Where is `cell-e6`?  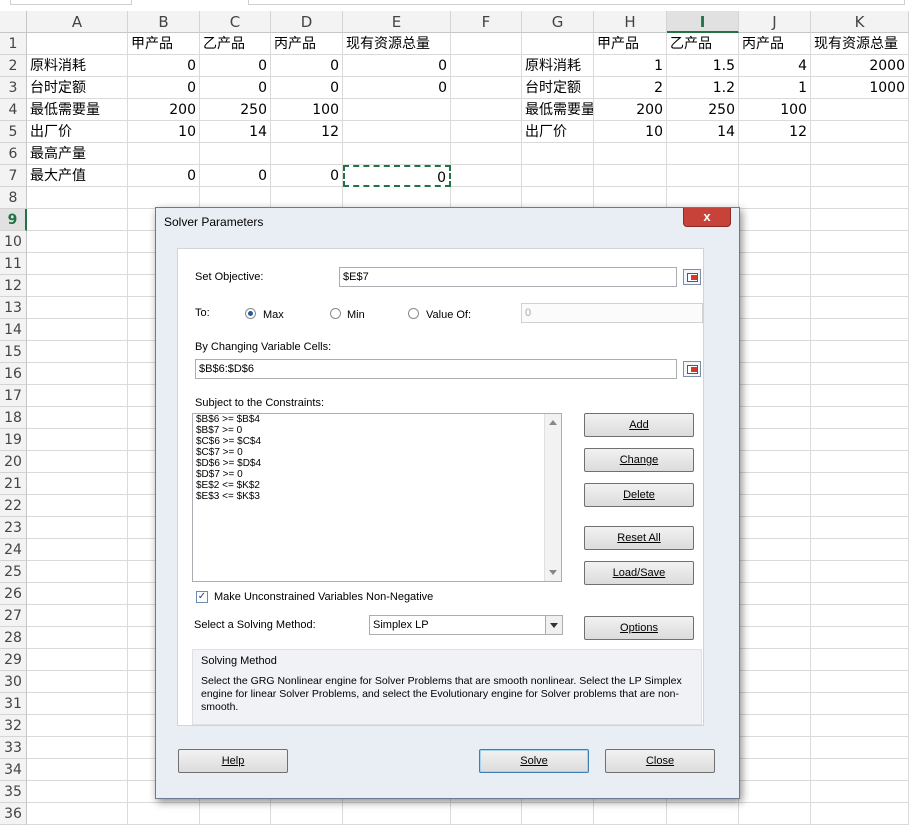 cell-e6 is located at coordinates (397, 154).